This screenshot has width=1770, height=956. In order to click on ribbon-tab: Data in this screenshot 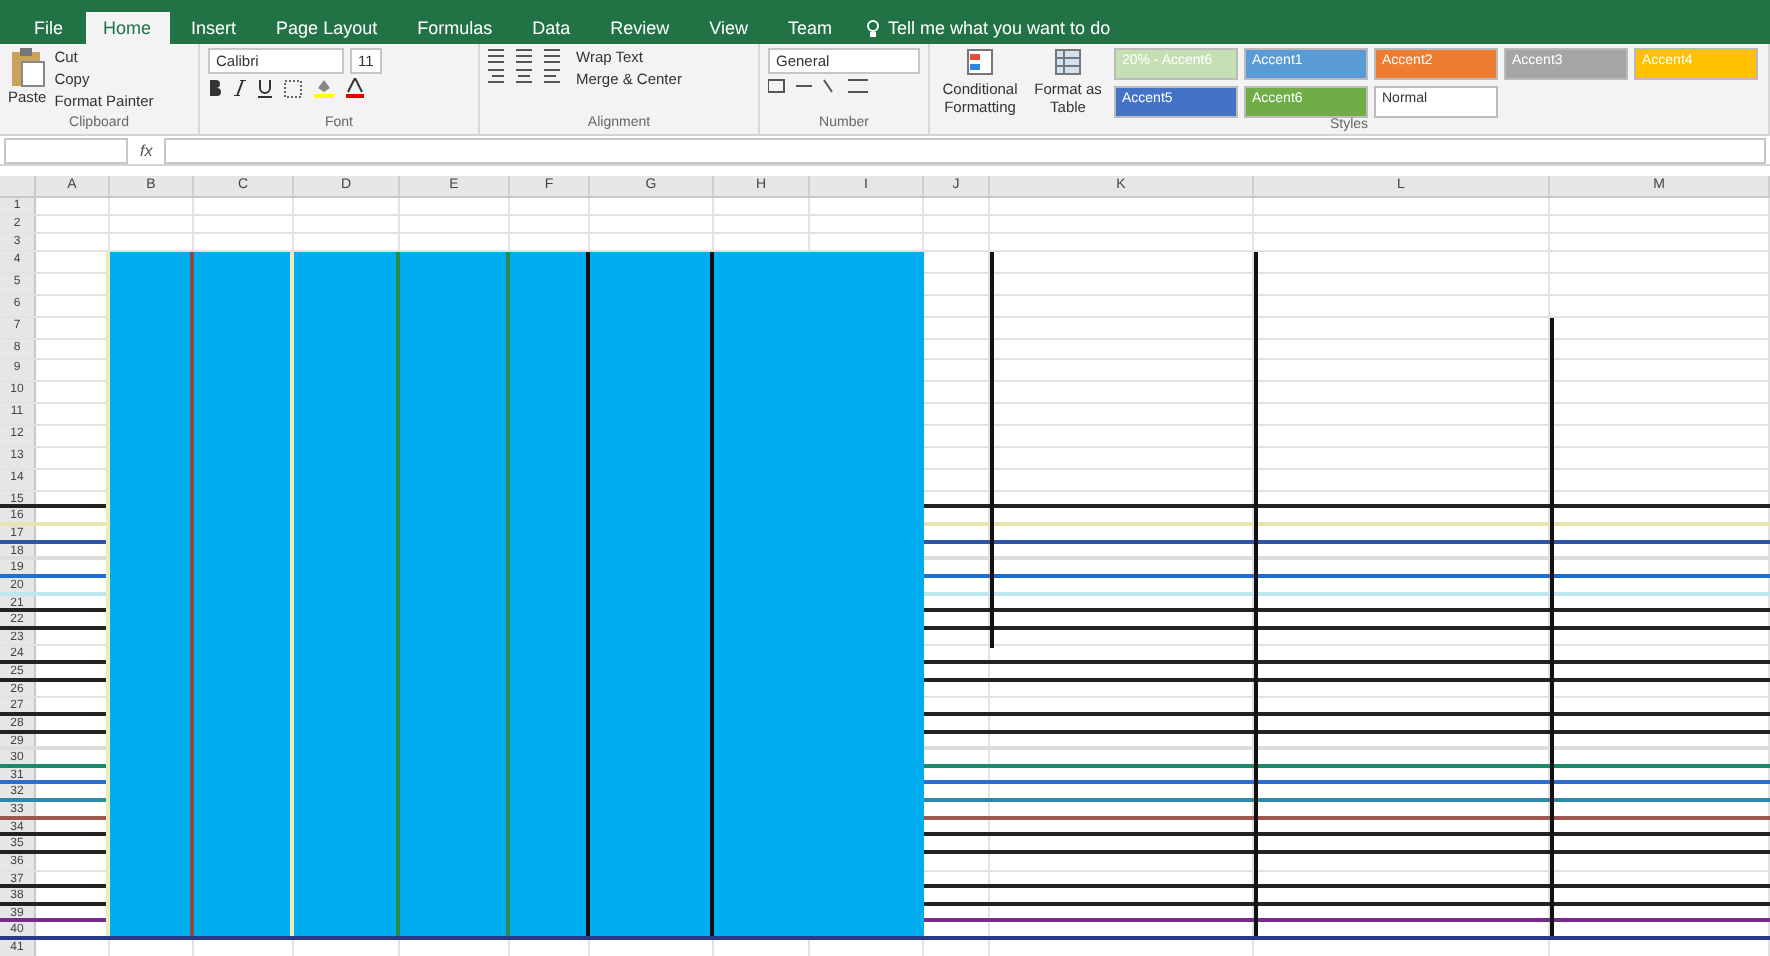, I will do `click(551, 28)`.